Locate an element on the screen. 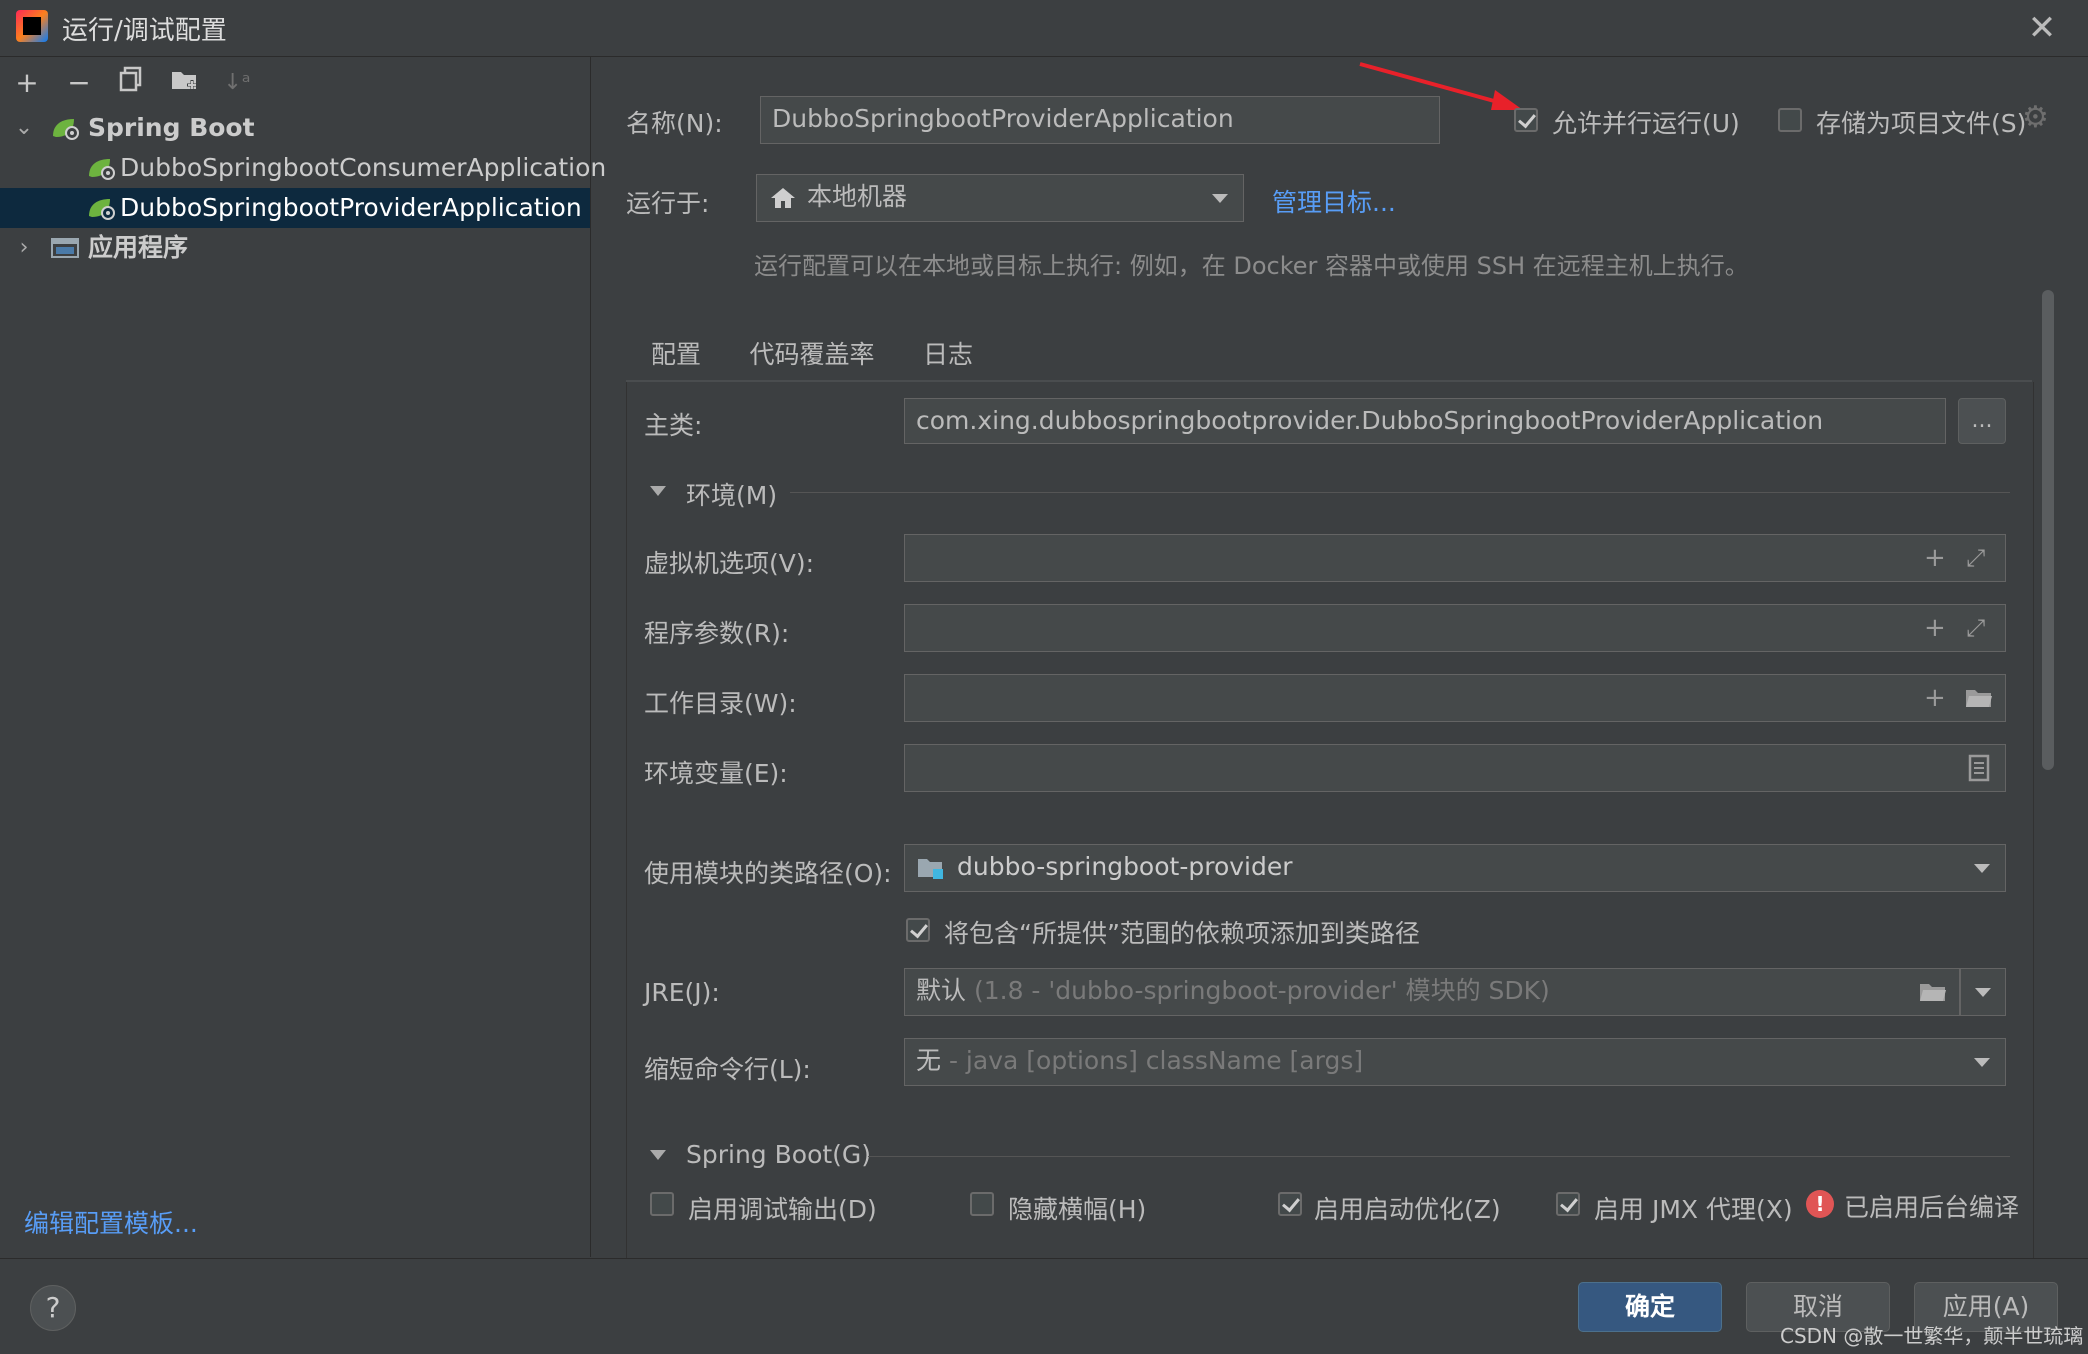 The height and width of the screenshot is (1354, 2088). intellij-logo-icon is located at coordinates (32, 26).